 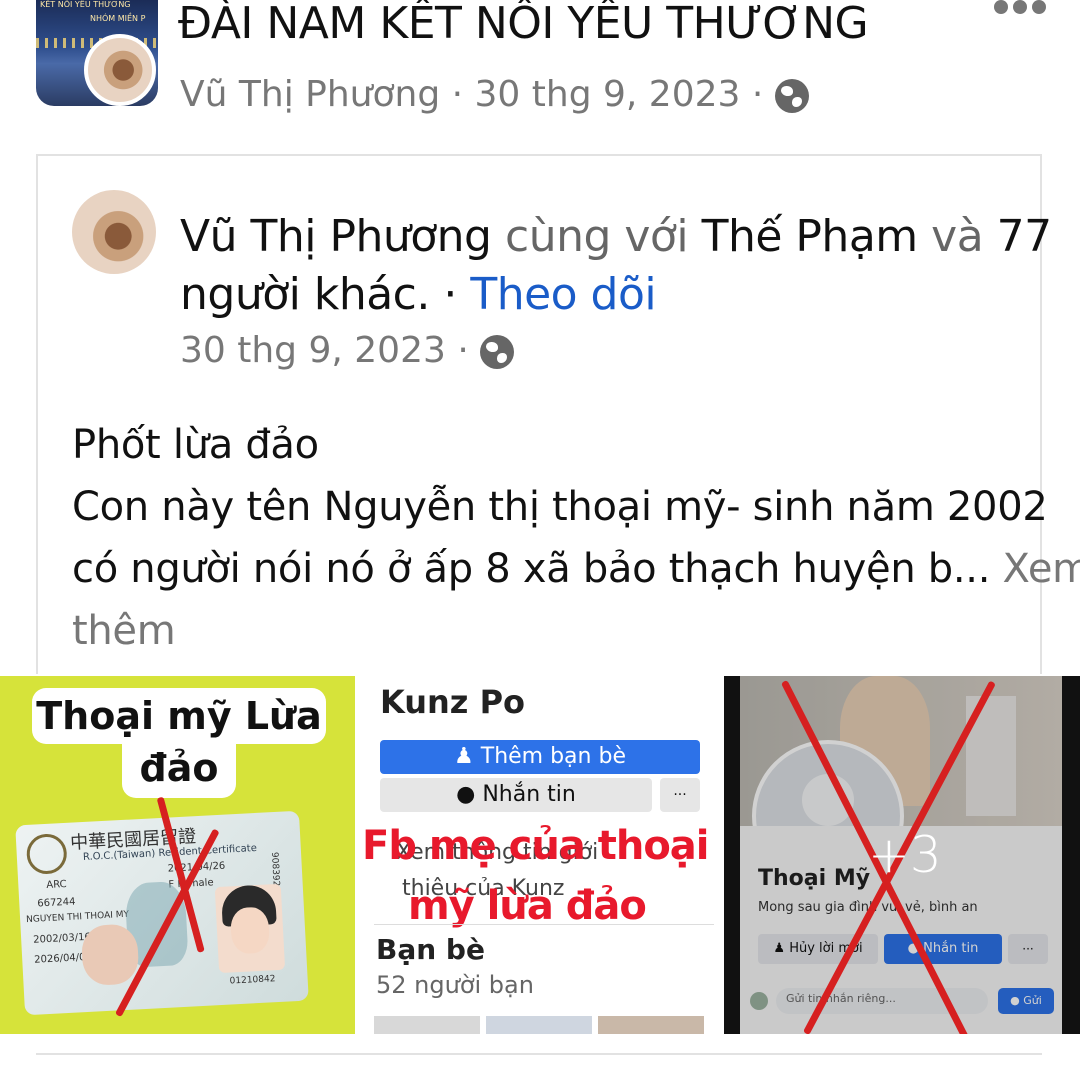 What do you see at coordinates (114, 232) in the screenshot?
I see `post-author-avatar` at bounding box center [114, 232].